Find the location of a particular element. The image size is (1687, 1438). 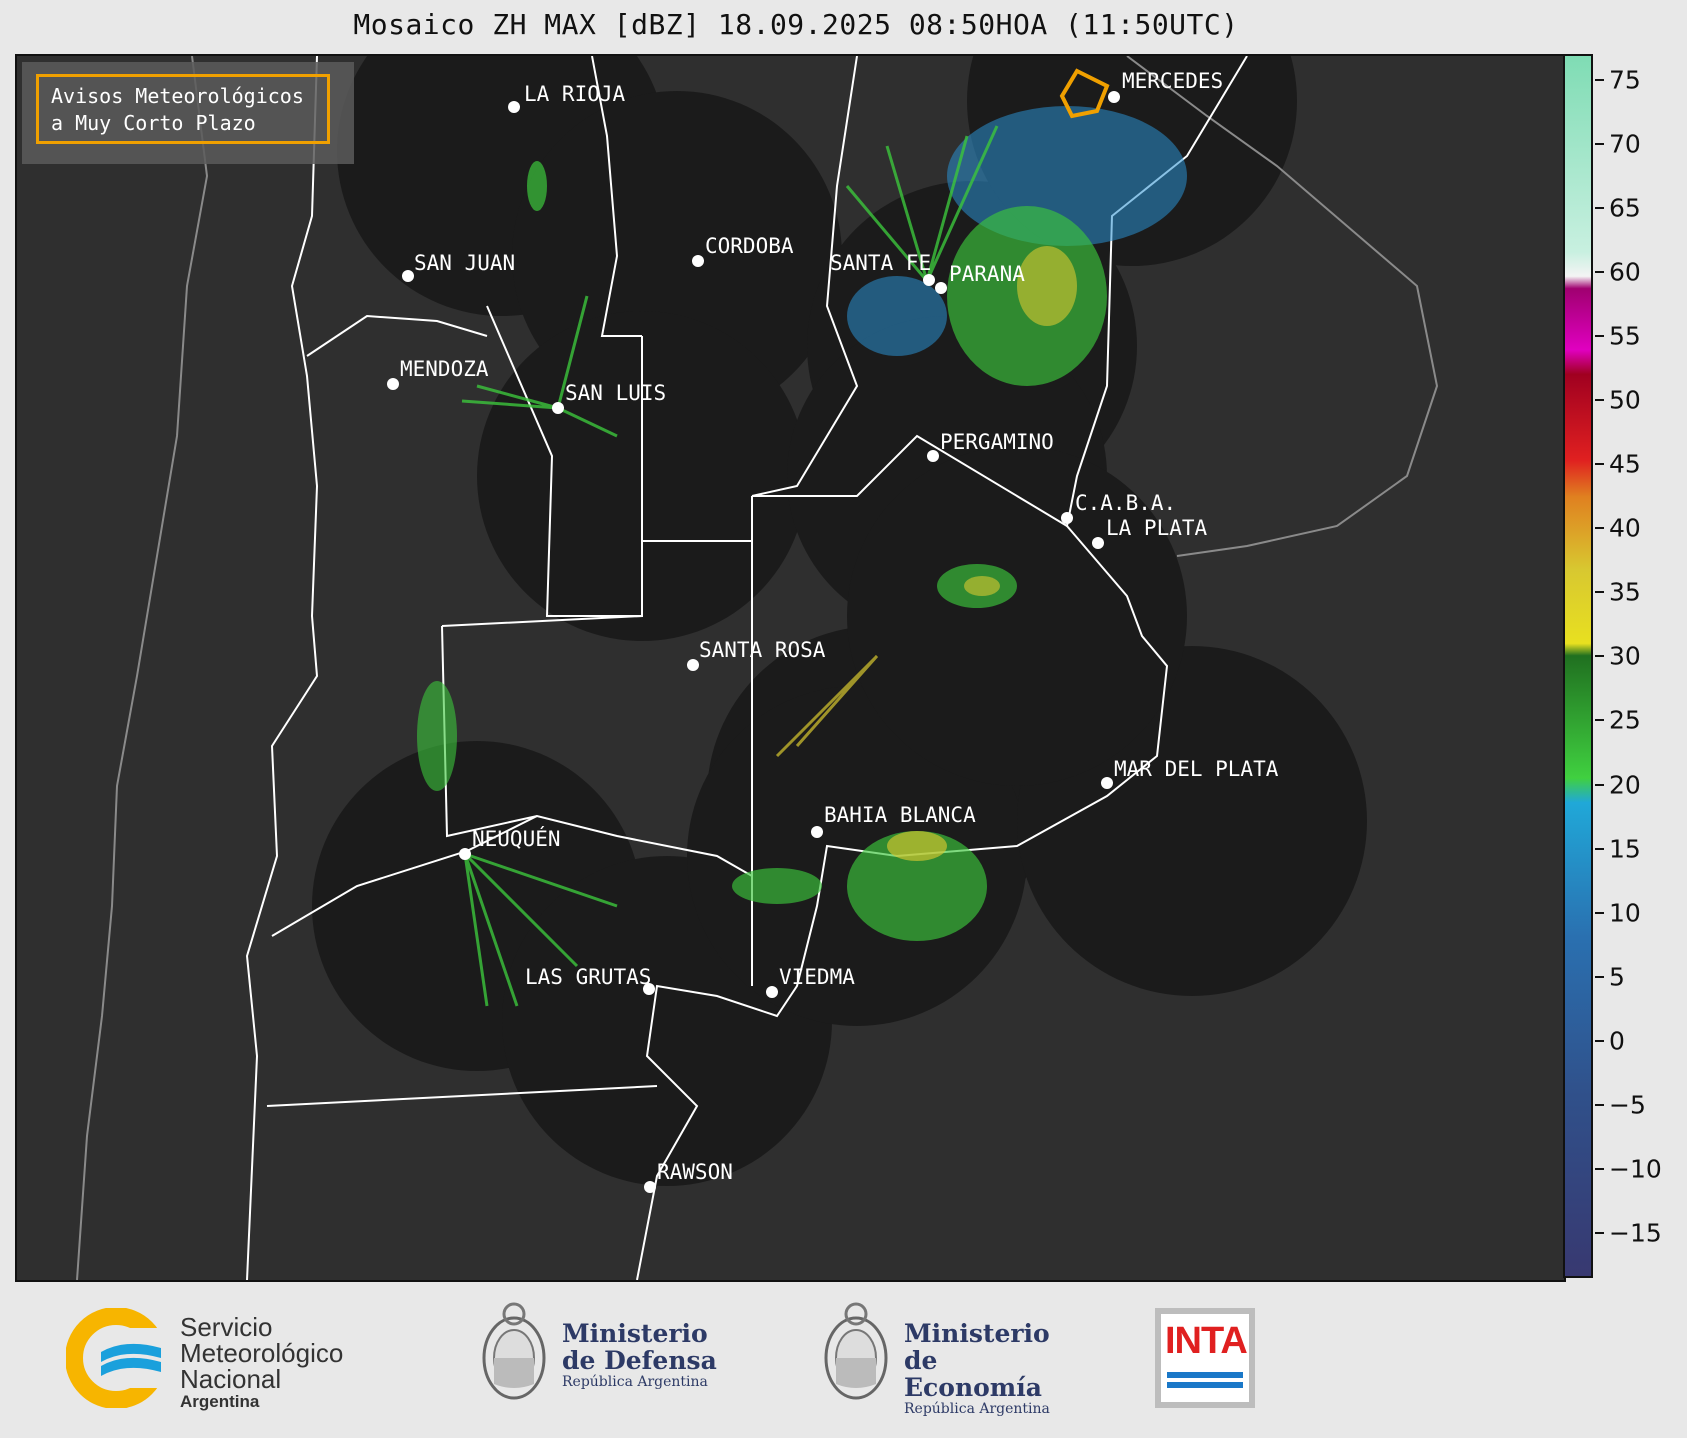

smn-emblem-icon is located at coordinates (121, 1358).